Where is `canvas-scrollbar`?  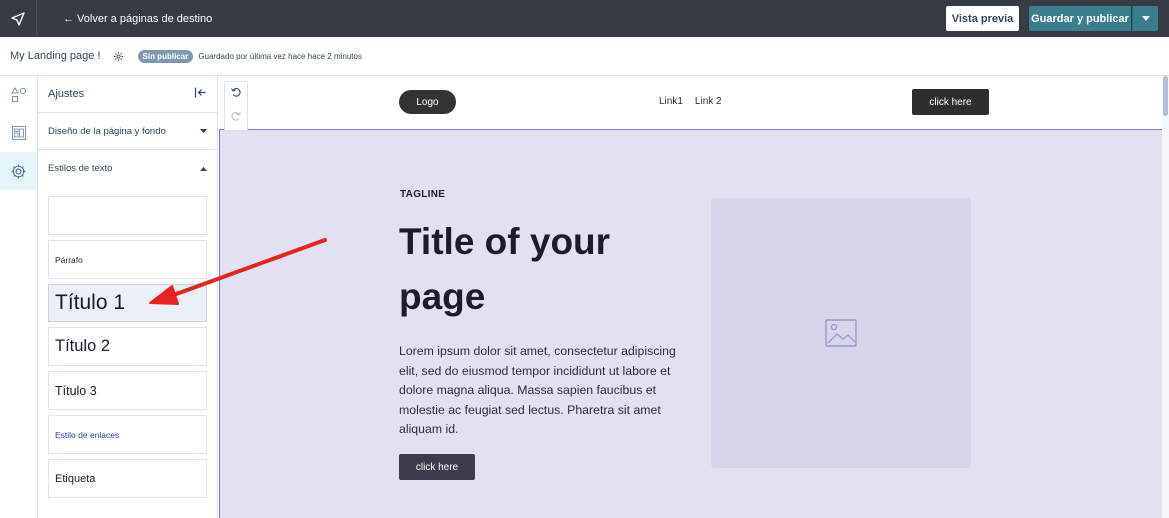
canvas-scrollbar is located at coordinates (1165, 297).